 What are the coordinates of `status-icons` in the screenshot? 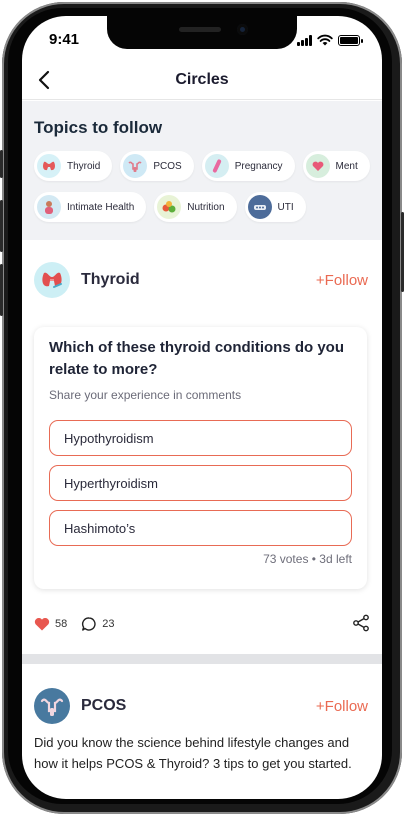 It's located at (330, 40).